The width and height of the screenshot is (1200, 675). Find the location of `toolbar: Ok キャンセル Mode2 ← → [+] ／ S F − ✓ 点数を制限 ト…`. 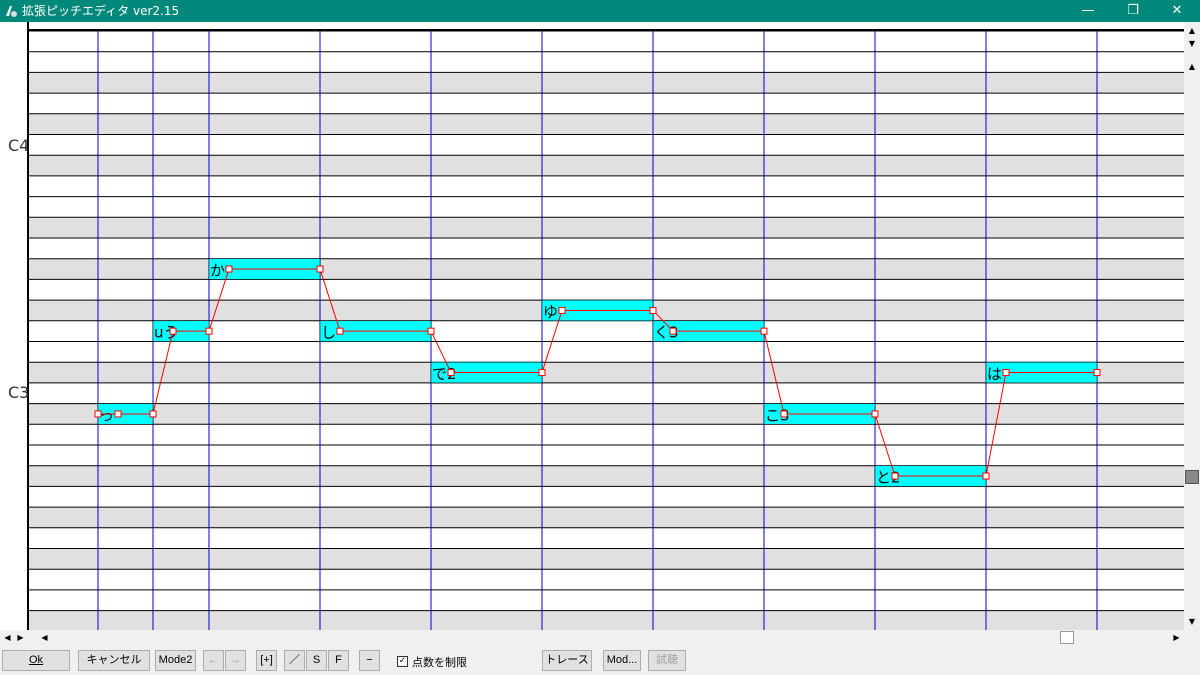

toolbar: Ok キャンセル Mode2 ← → [+] ／ S F − ✓ 点数を制限 ト… is located at coordinates (600, 660).